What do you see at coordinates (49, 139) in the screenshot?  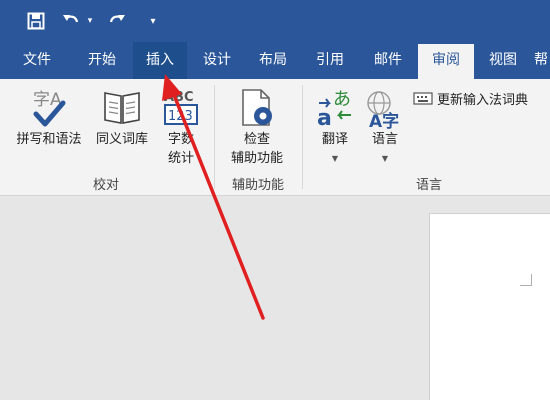 I see `spelling-grammar-label: 拼写和语法` at bounding box center [49, 139].